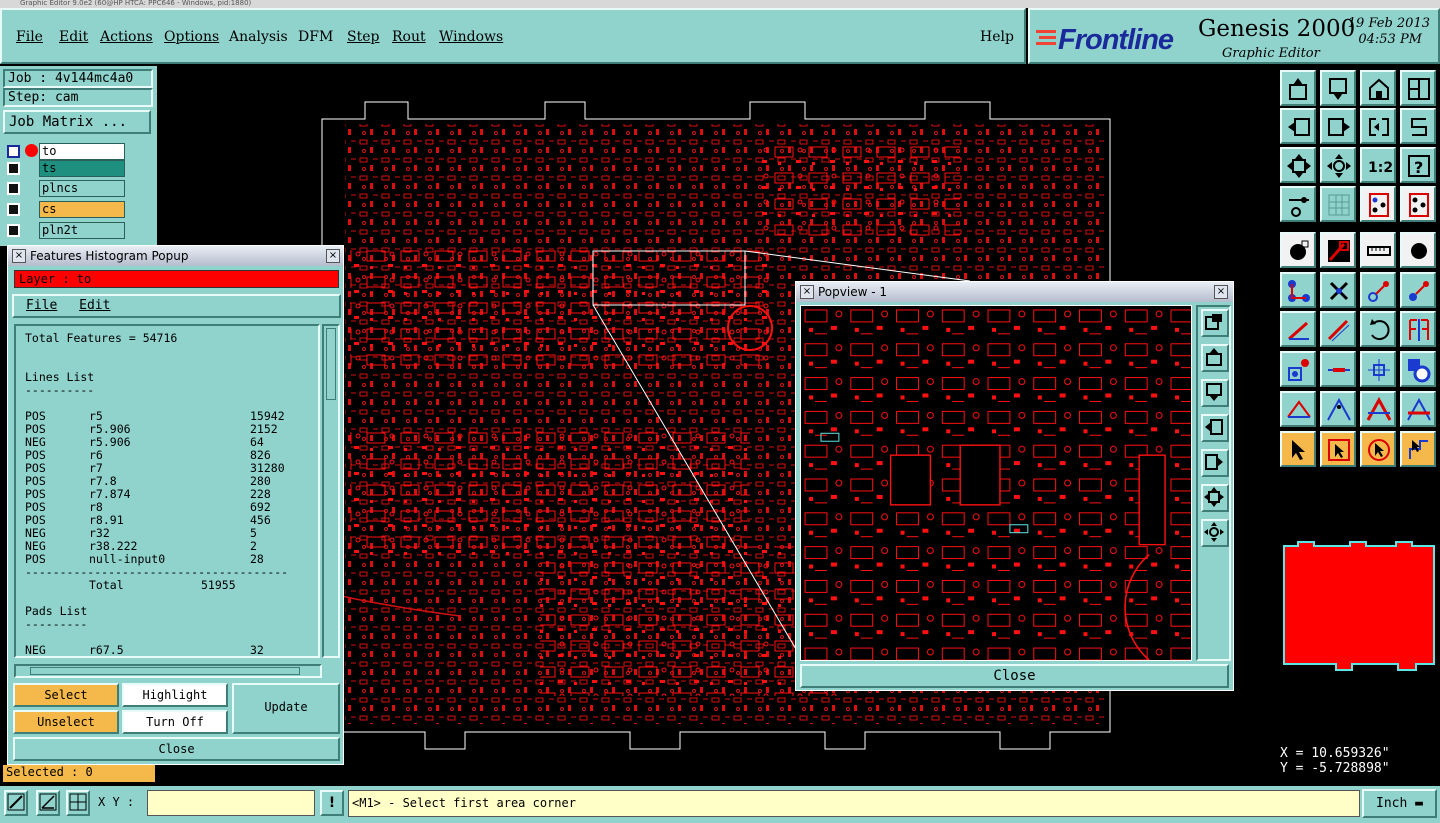 The image size is (1440, 823). I want to click on drc-peak-icon, so click(1338, 409).